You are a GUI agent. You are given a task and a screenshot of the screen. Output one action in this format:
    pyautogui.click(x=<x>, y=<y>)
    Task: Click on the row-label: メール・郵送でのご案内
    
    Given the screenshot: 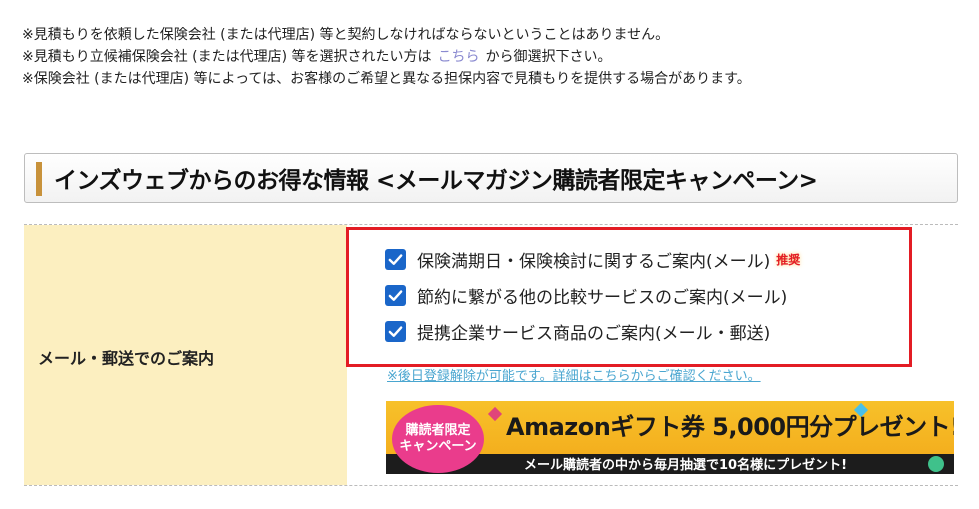 What is the action you would take?
    pyautogui.click(x=126, y=358)
    